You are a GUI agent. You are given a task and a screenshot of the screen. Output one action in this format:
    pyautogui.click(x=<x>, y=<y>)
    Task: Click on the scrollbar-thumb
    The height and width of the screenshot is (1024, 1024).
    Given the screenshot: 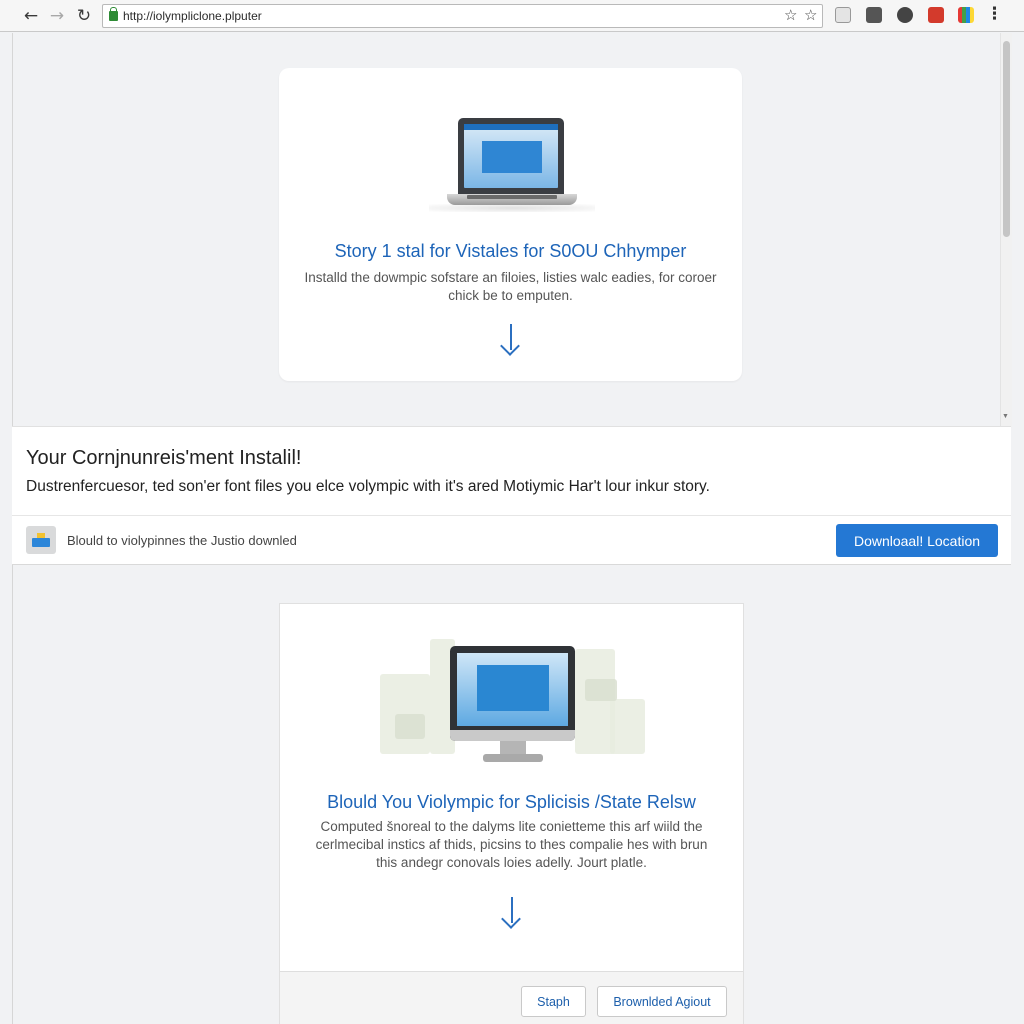 What is the action you would take?
    pyautogui.click(x=1006, y=139)
    